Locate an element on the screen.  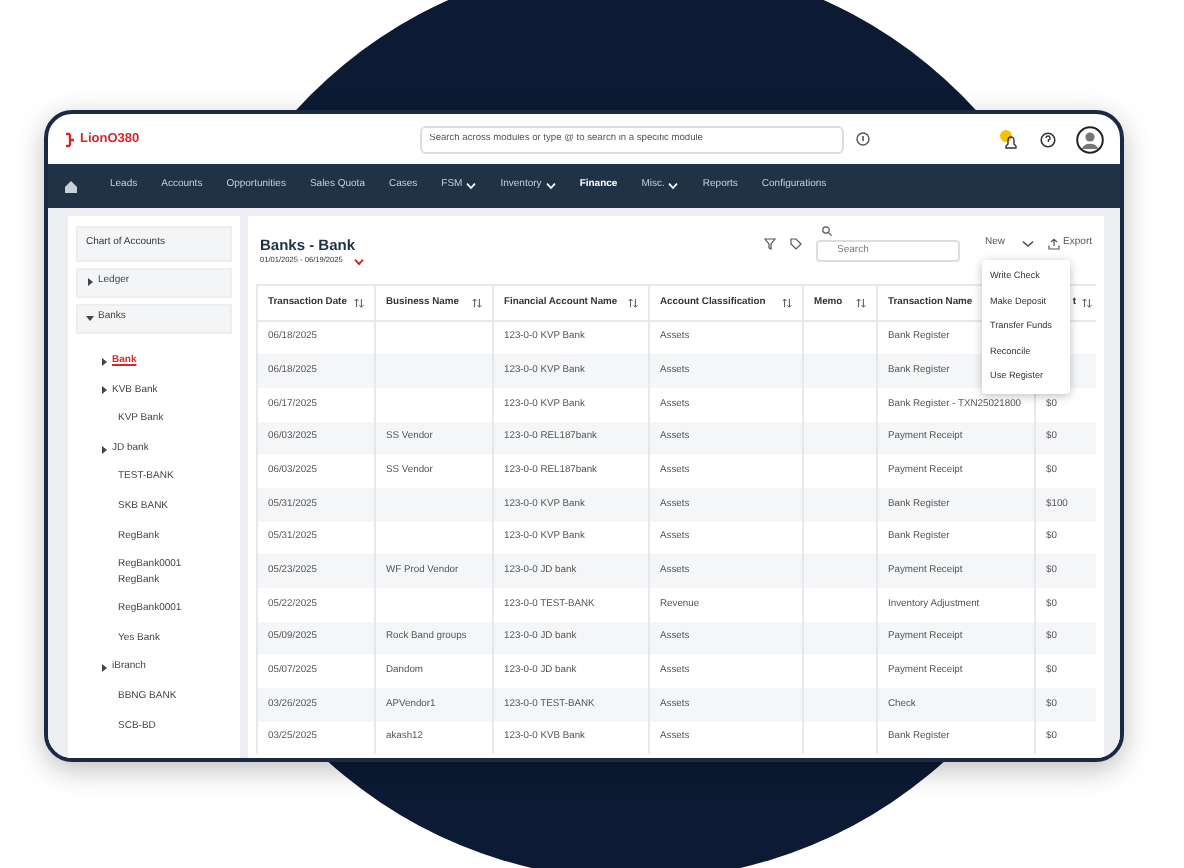
filter-icon is located at coordinates (769, 244).